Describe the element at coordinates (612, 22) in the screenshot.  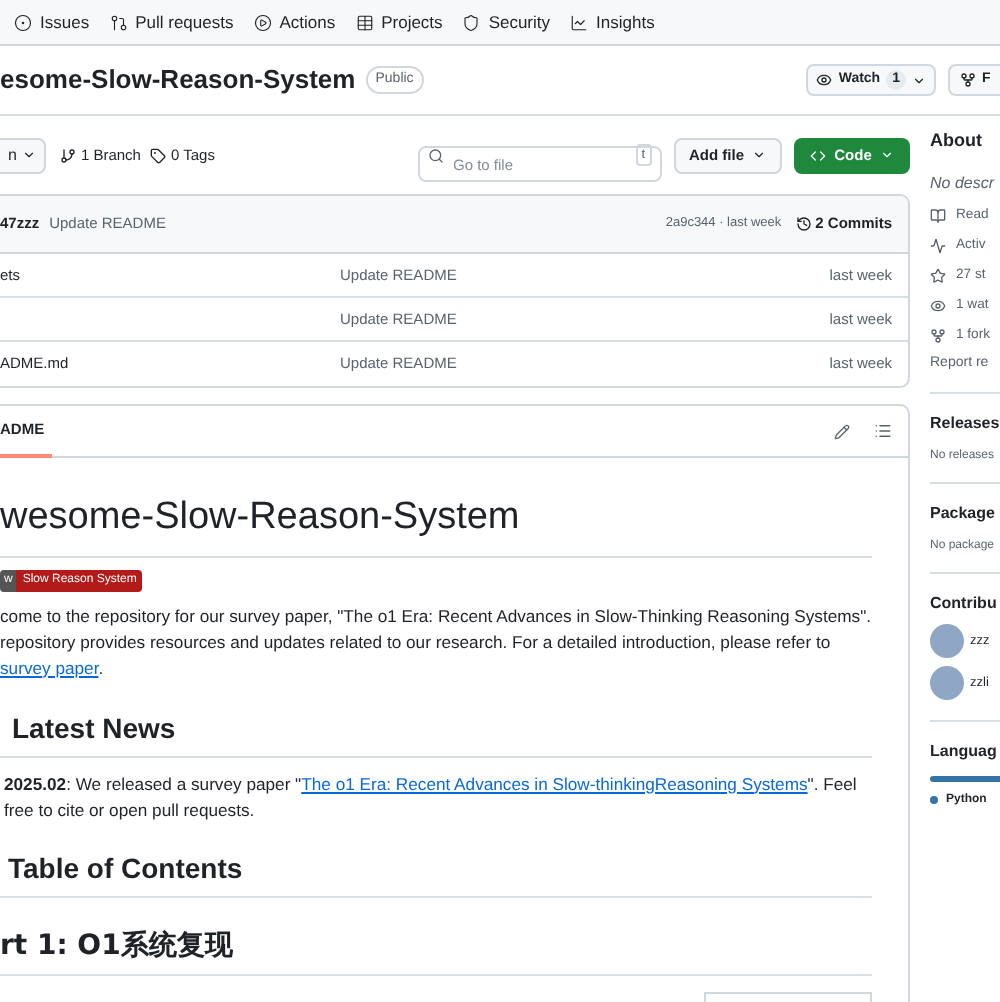
I see `nav-tab: Insights` at that location.